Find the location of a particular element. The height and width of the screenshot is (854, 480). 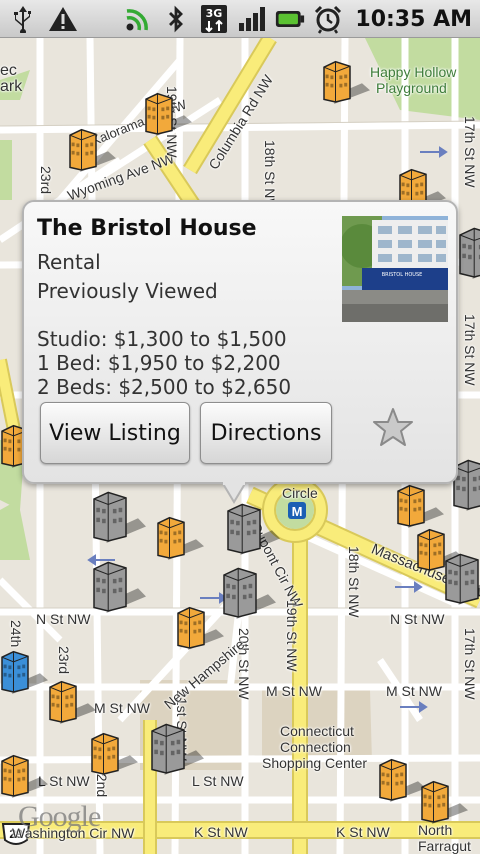

map-label: 24th is located at coordinates (16, 634).